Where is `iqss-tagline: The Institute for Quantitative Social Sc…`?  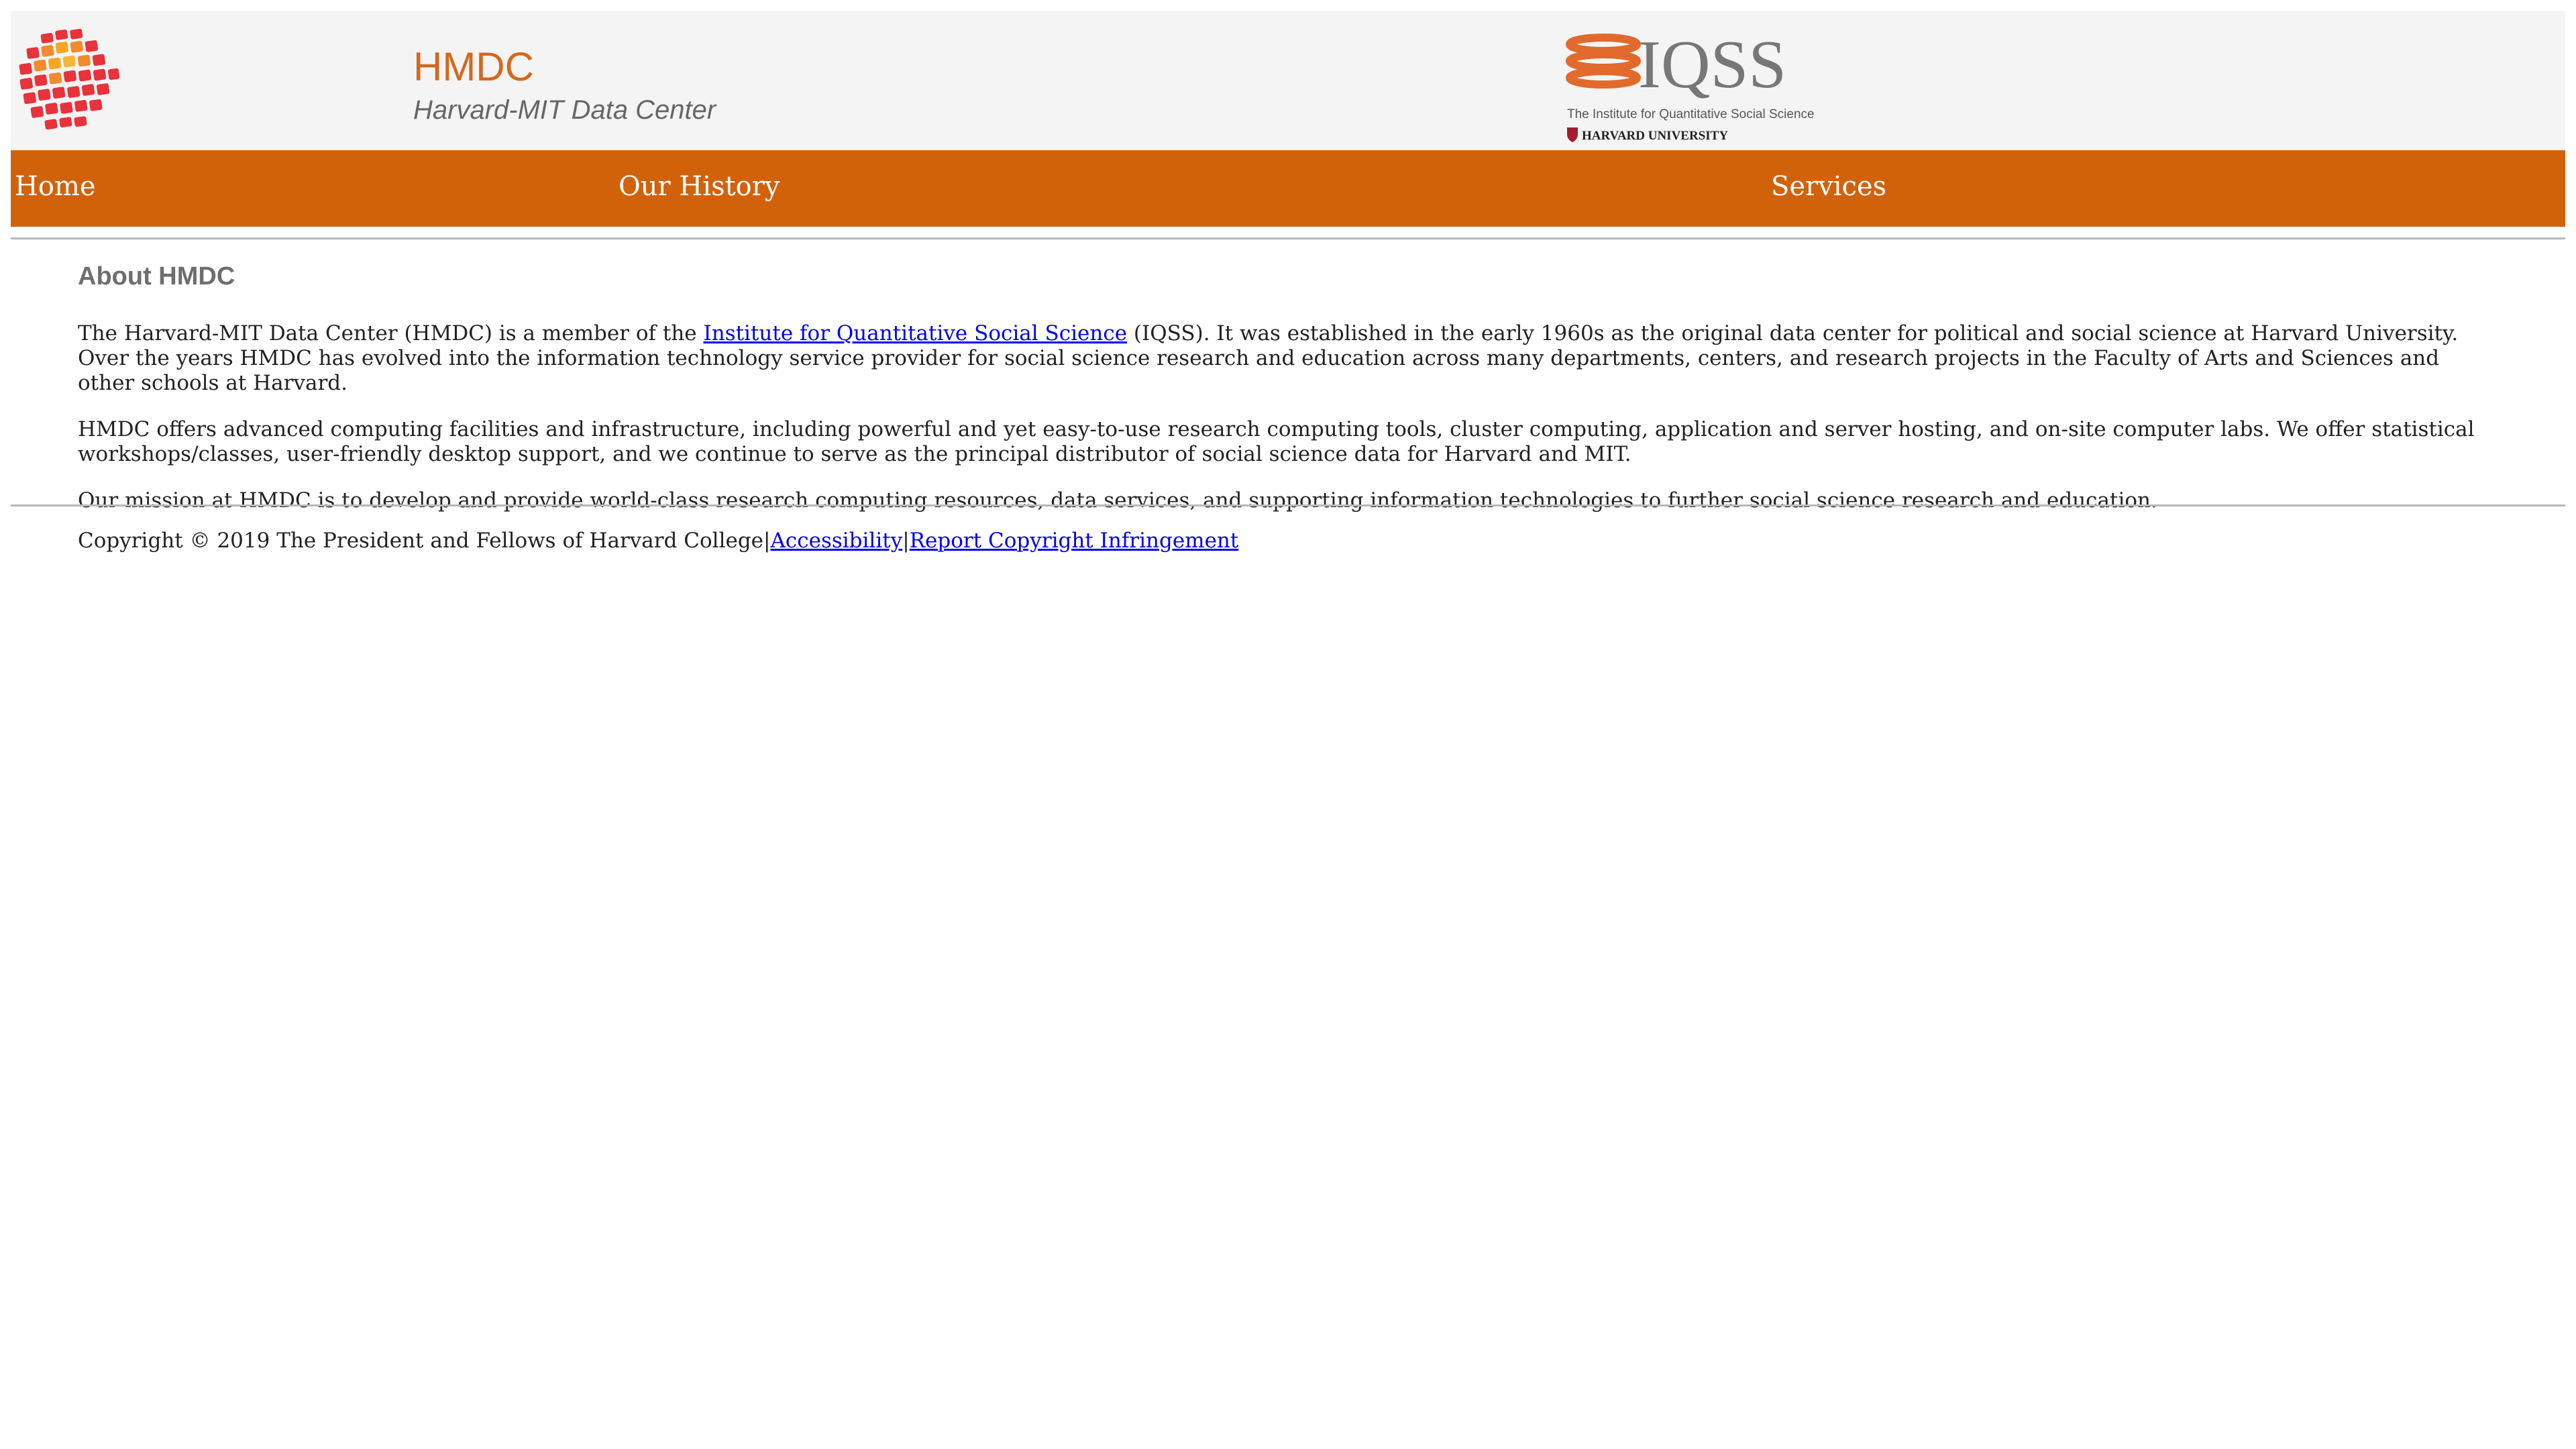
iqss-tagline: The Institute for Quantitative Social Sc… is located at coordinates (1691, 114).